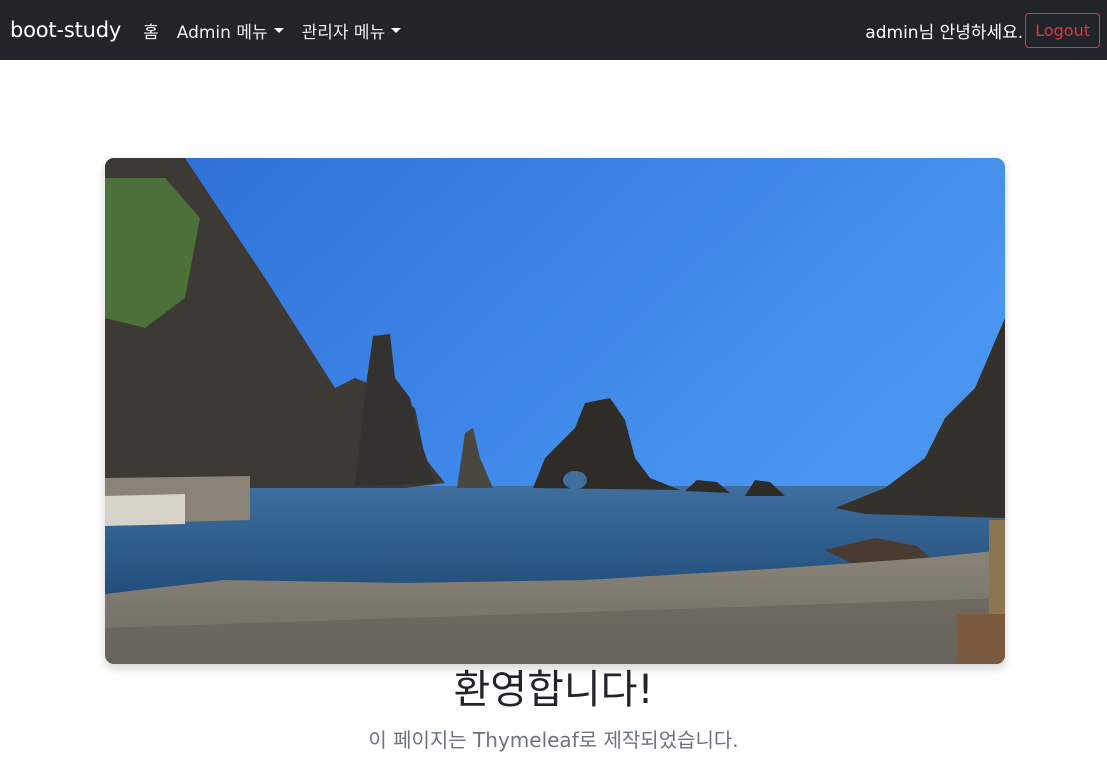 The width and height of the screenshot is (1107, 768). Describe the element at coordinates (981, 639) in the screenshot. I see `post` at that location.